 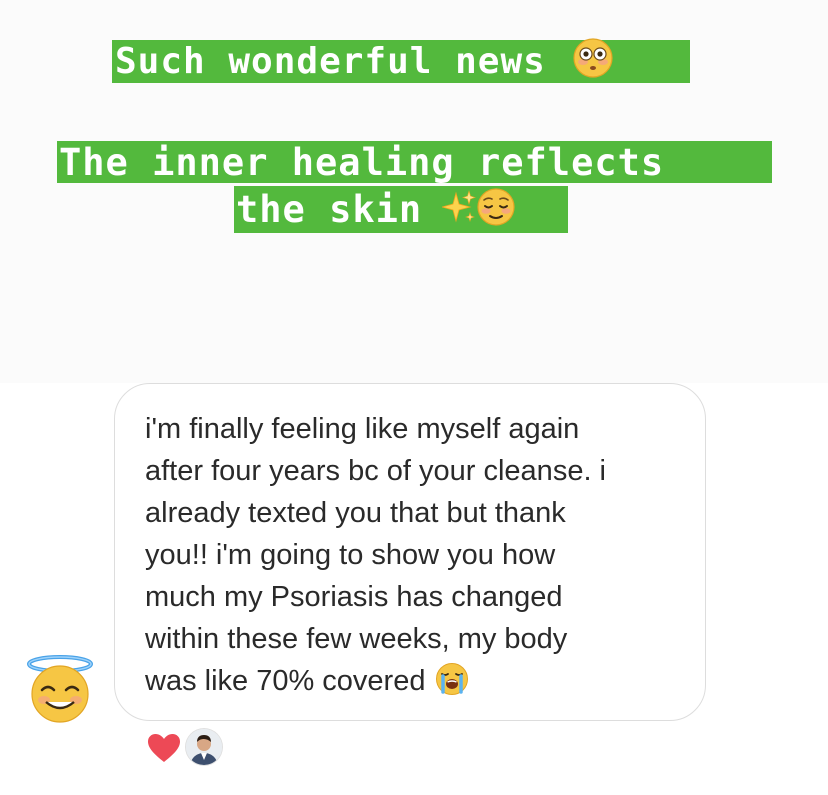 I want to click on flushed-face-icon, so click(x=593, y=61).